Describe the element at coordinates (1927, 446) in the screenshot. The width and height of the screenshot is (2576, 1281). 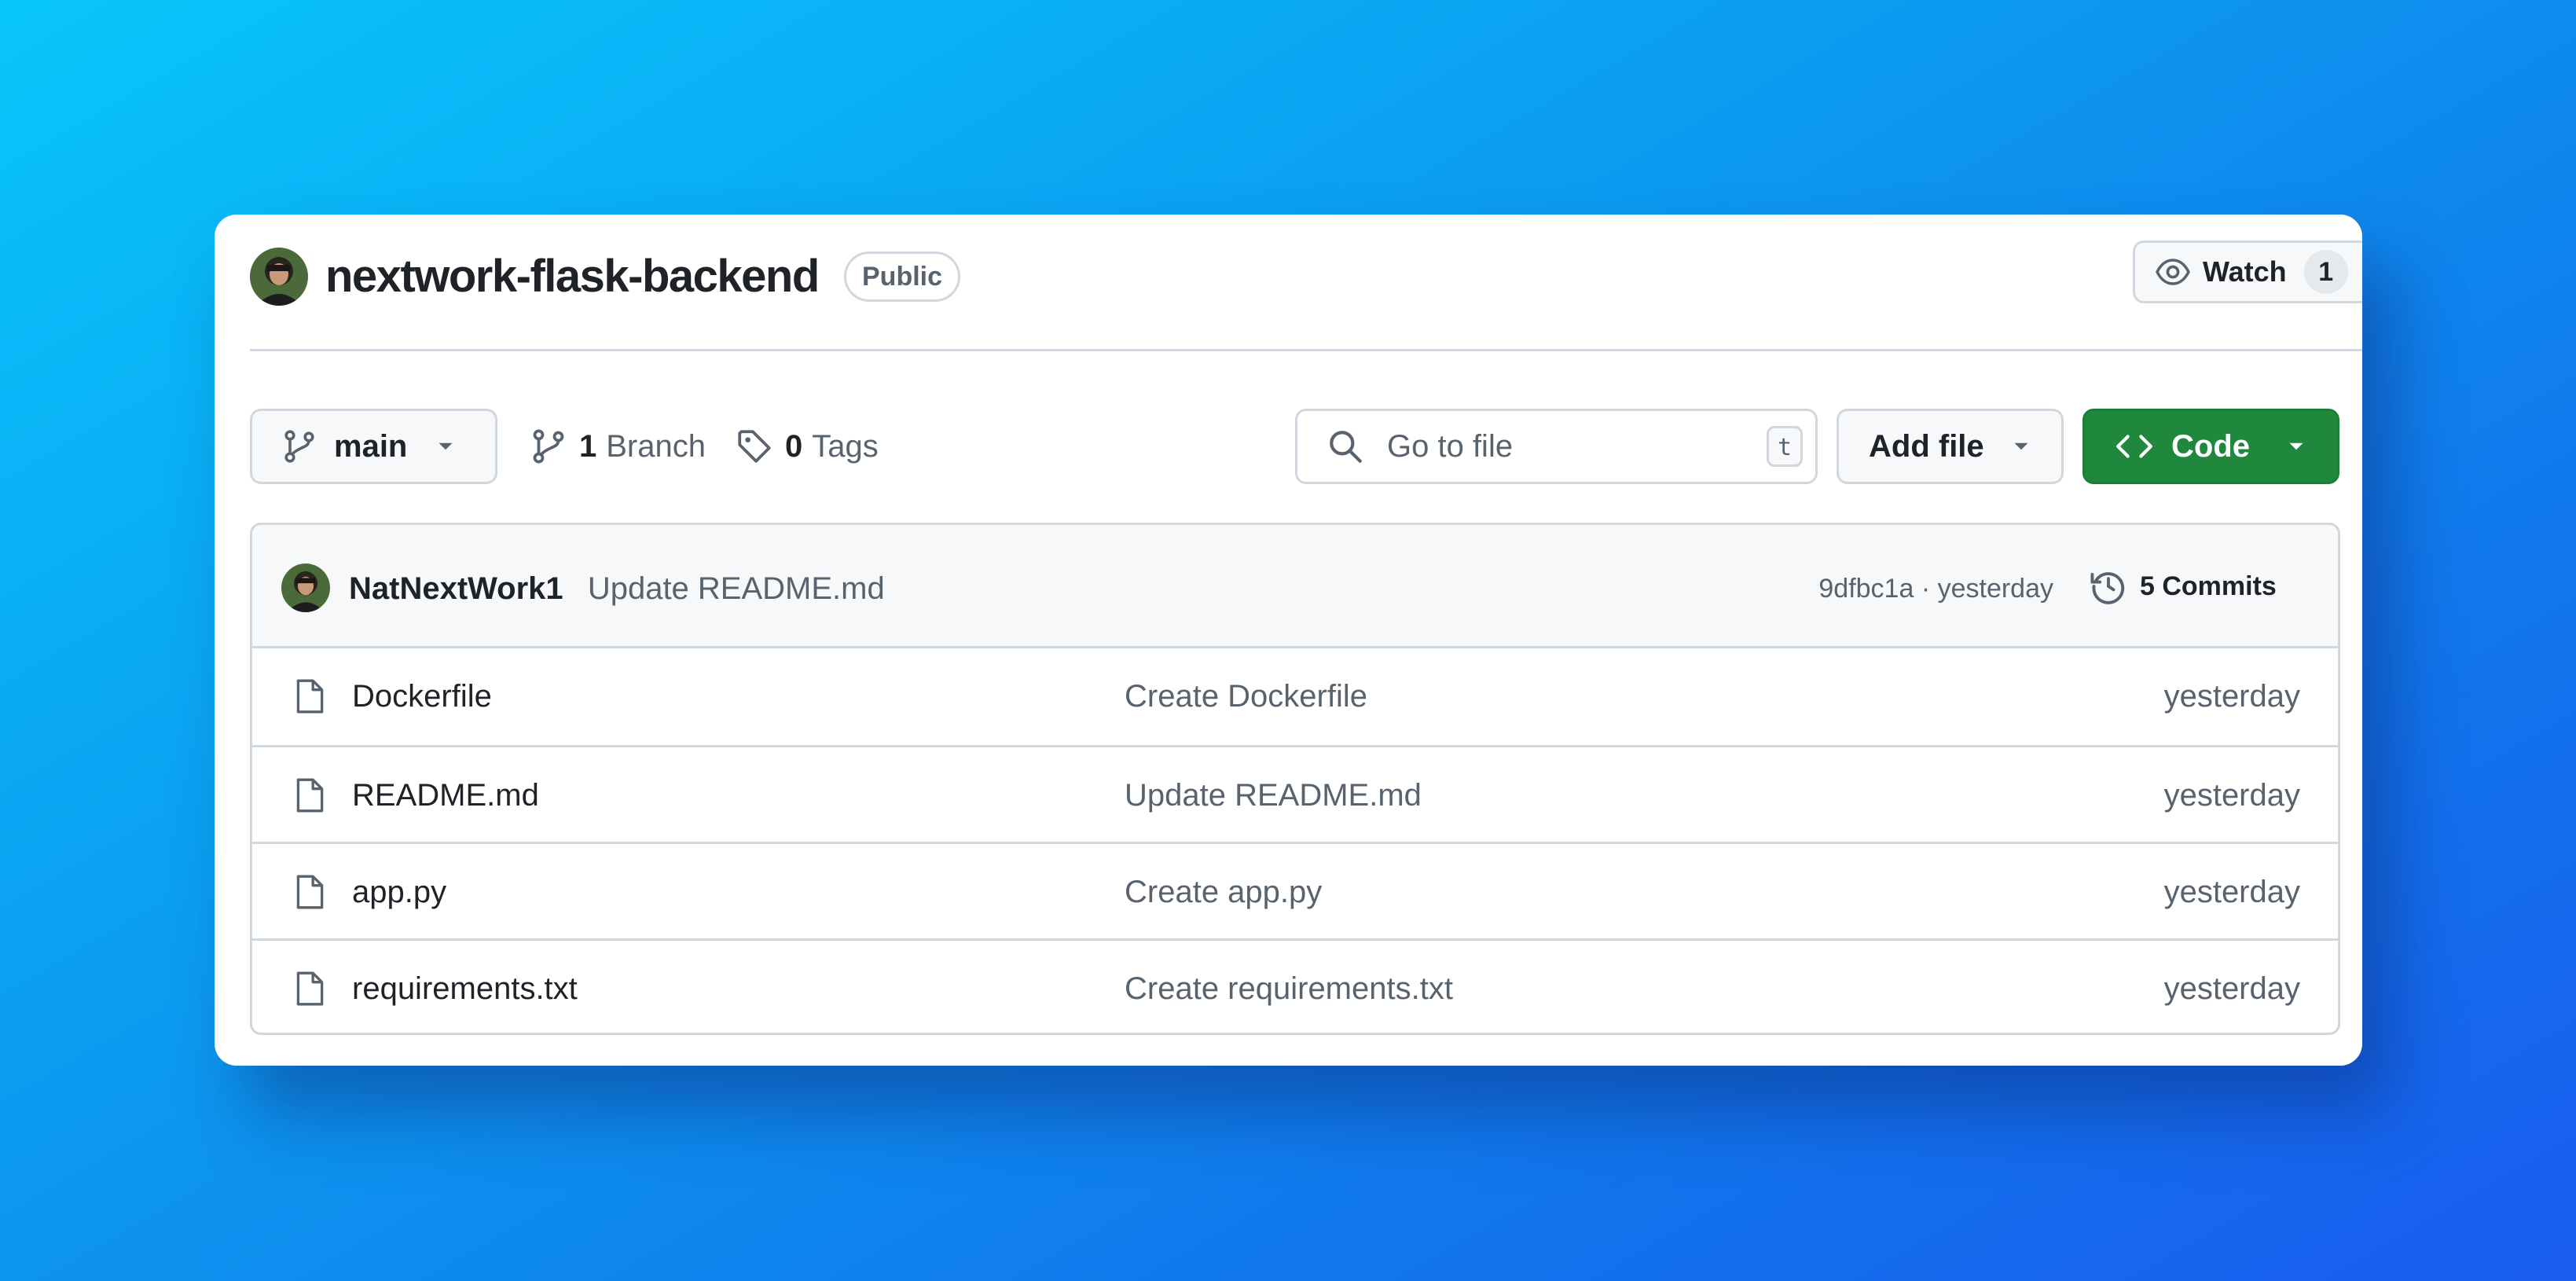
I see `add-file-label: Add file` at that location.